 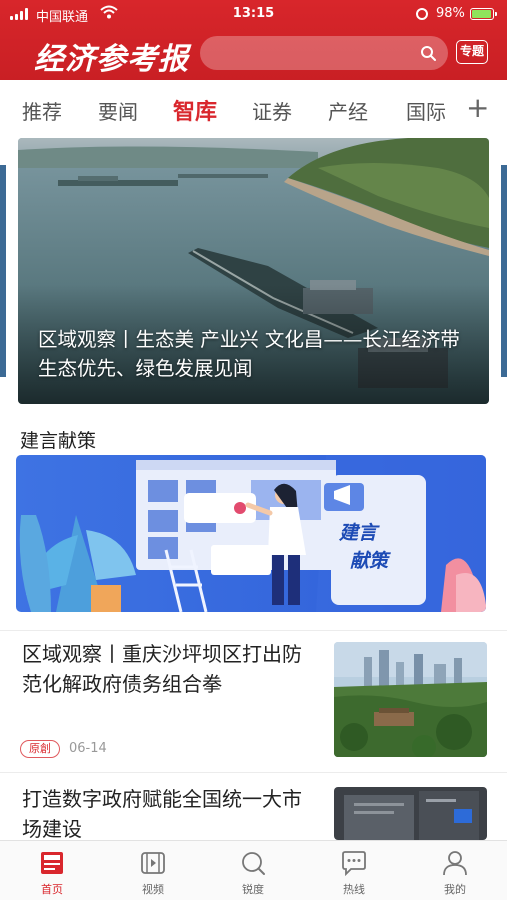 I want to click on bottom-tab-bar: 首页 视频 锐度 热线 我的, so click(x=253, y=870).